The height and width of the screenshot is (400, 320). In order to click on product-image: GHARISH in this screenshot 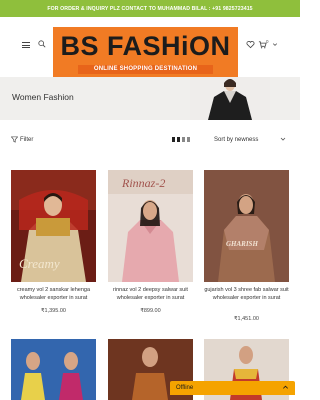, I will do `click(246, 226)`.